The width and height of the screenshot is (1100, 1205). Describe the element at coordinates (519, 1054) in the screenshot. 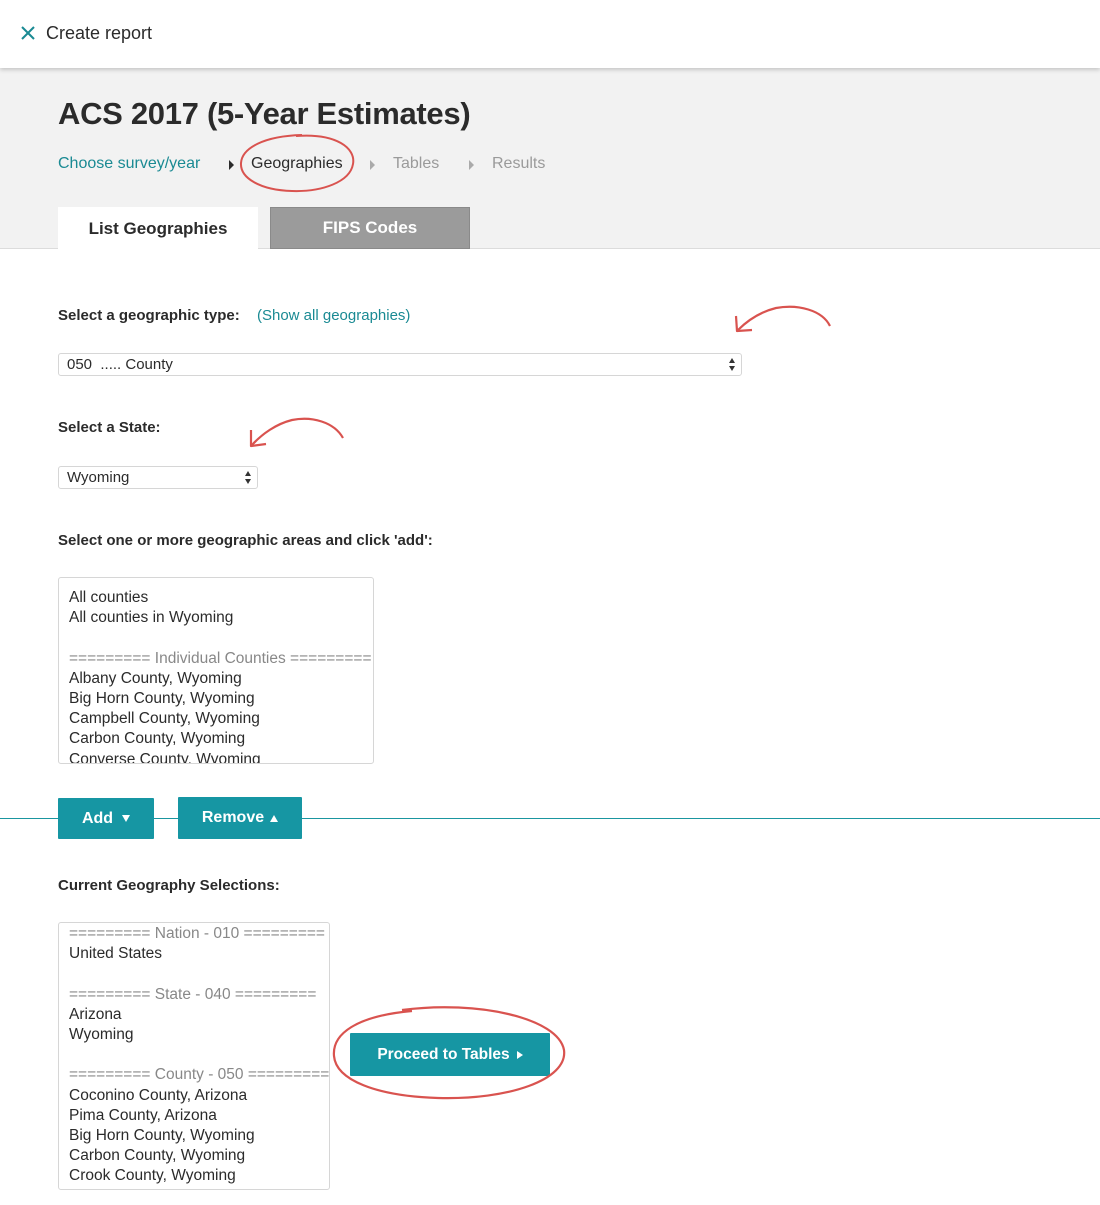

I see `caret-right-icon` at that location.